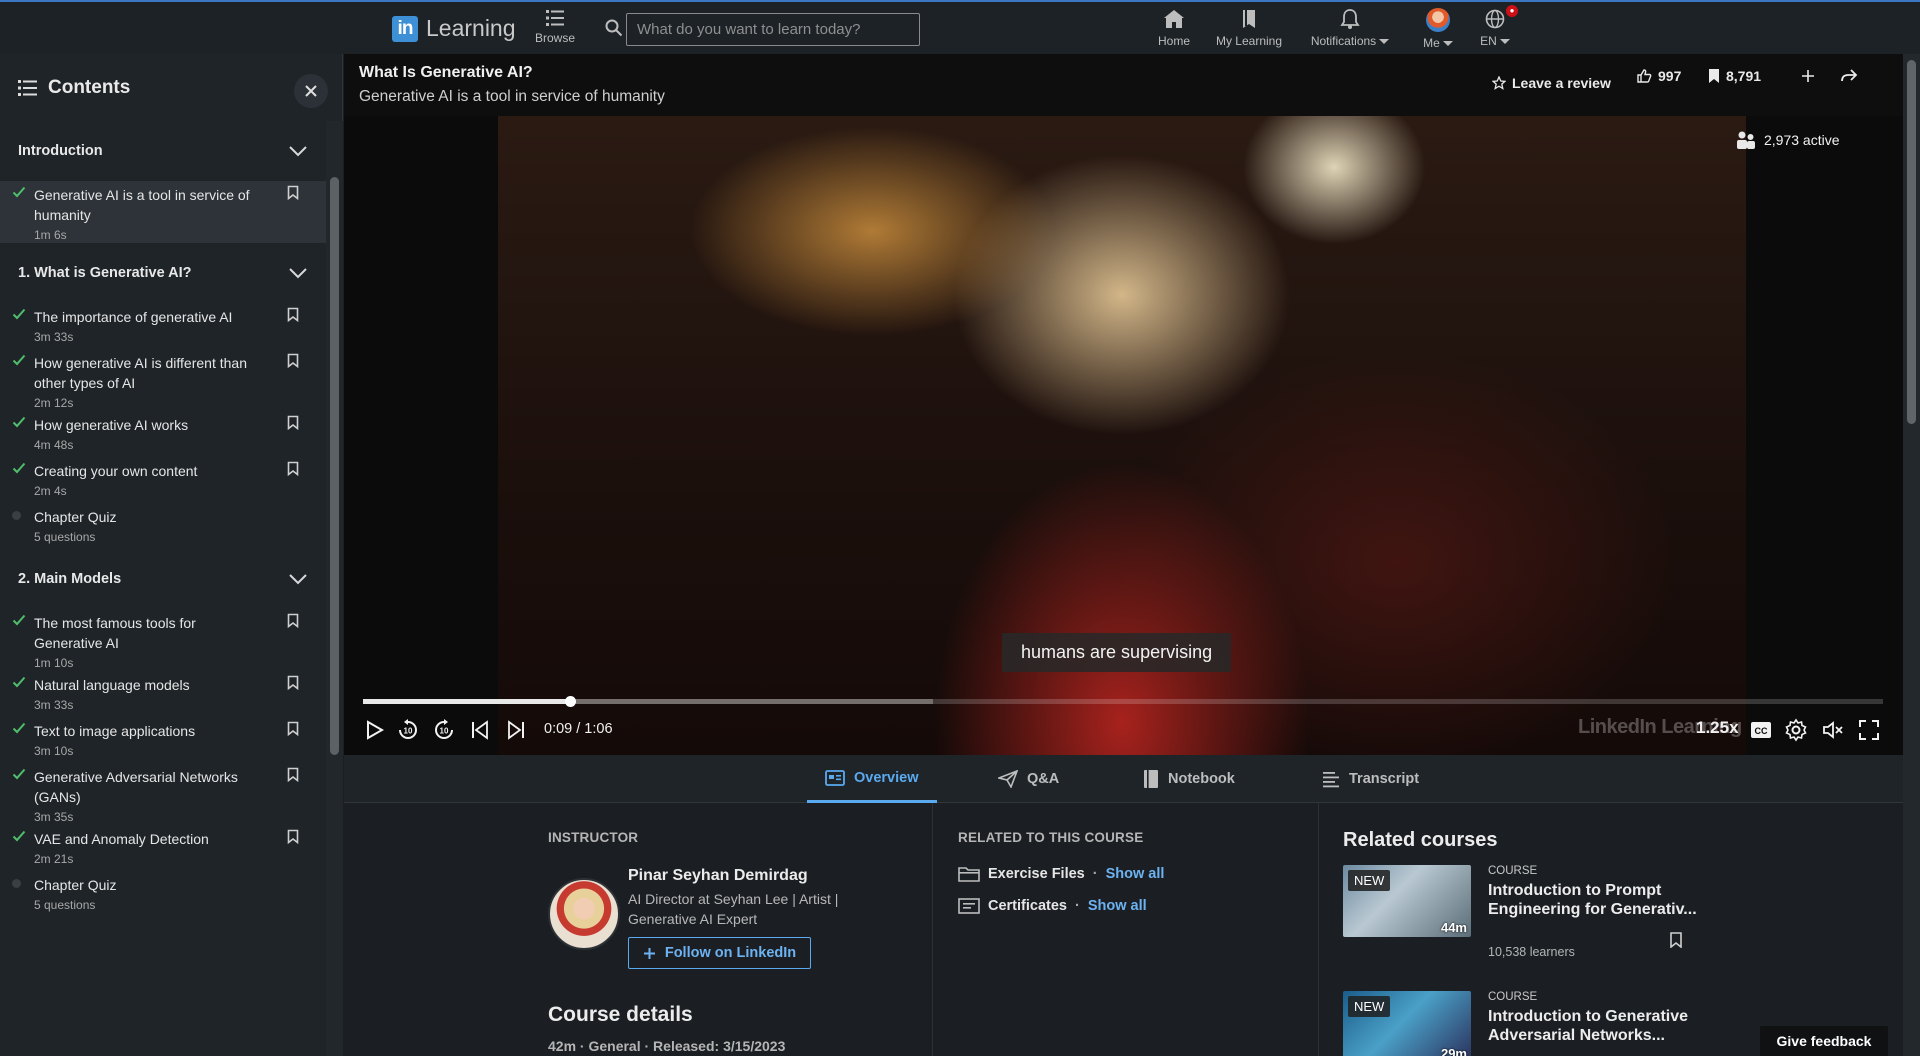  I want to click on tab-notebook: Notebook, so click(1189, 779).